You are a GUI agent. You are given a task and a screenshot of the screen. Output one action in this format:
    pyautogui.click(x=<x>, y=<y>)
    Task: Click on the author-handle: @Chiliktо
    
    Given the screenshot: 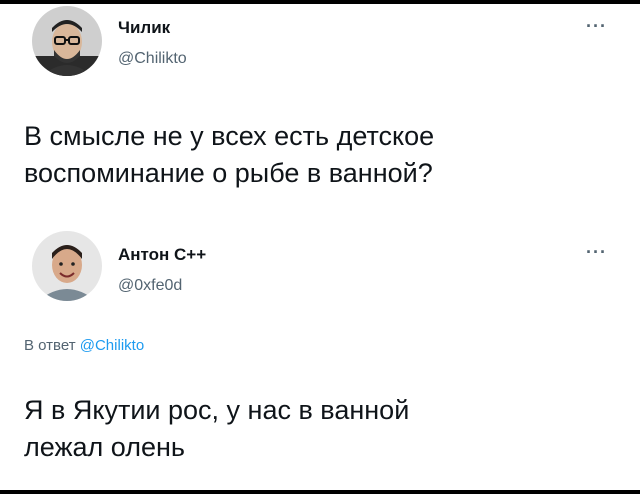 What is the action you would take?
    pyautogui.click(x=152, y=59)
    